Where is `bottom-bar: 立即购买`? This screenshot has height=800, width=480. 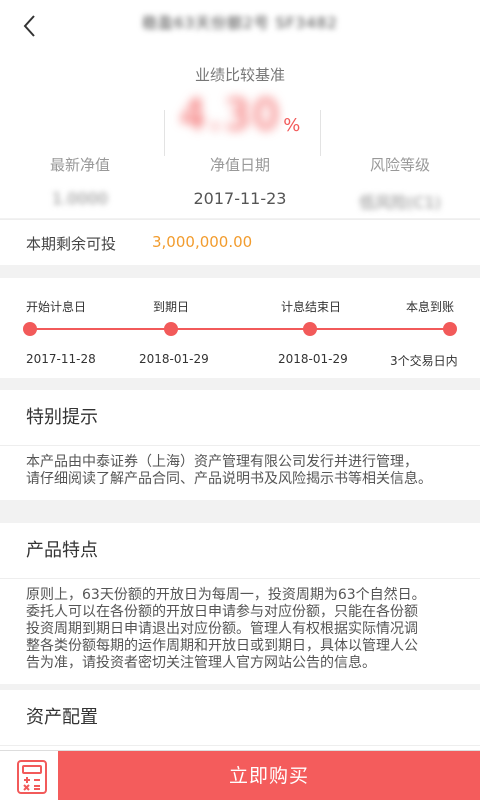
bottom-bar: 立即购买 is located at coordinates (240, 775).